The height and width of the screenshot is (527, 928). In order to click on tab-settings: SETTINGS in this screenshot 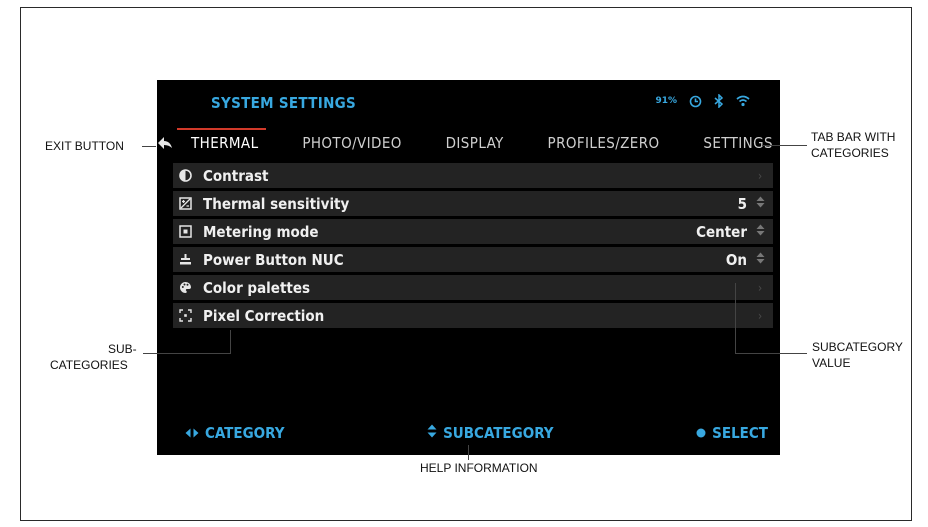, I will do `click(738, 143)`.